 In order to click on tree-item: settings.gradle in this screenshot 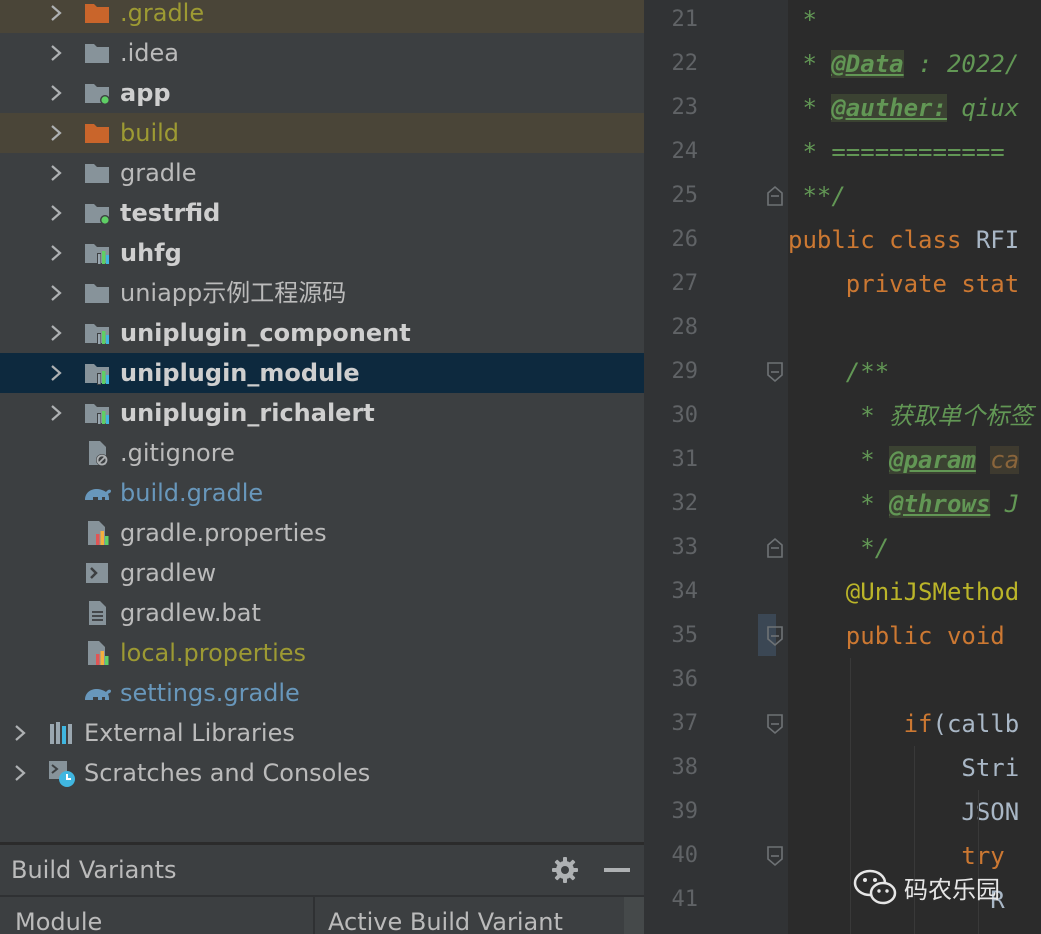, I will do `click(322, 693)`.